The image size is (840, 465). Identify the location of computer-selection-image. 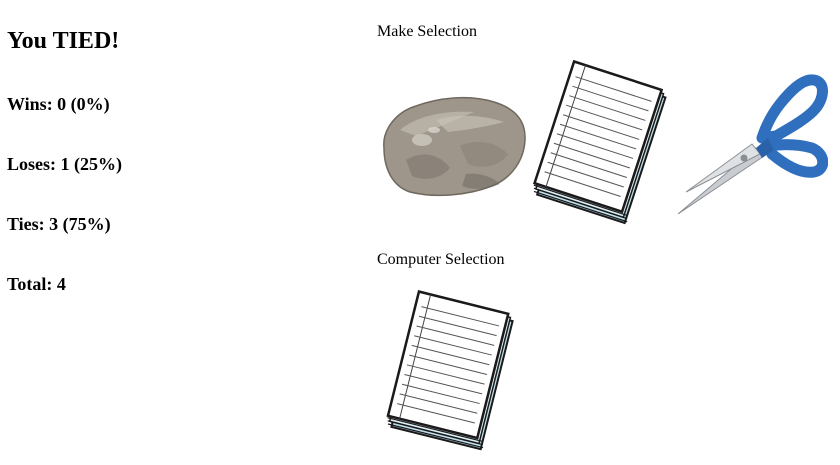
(452, 374).